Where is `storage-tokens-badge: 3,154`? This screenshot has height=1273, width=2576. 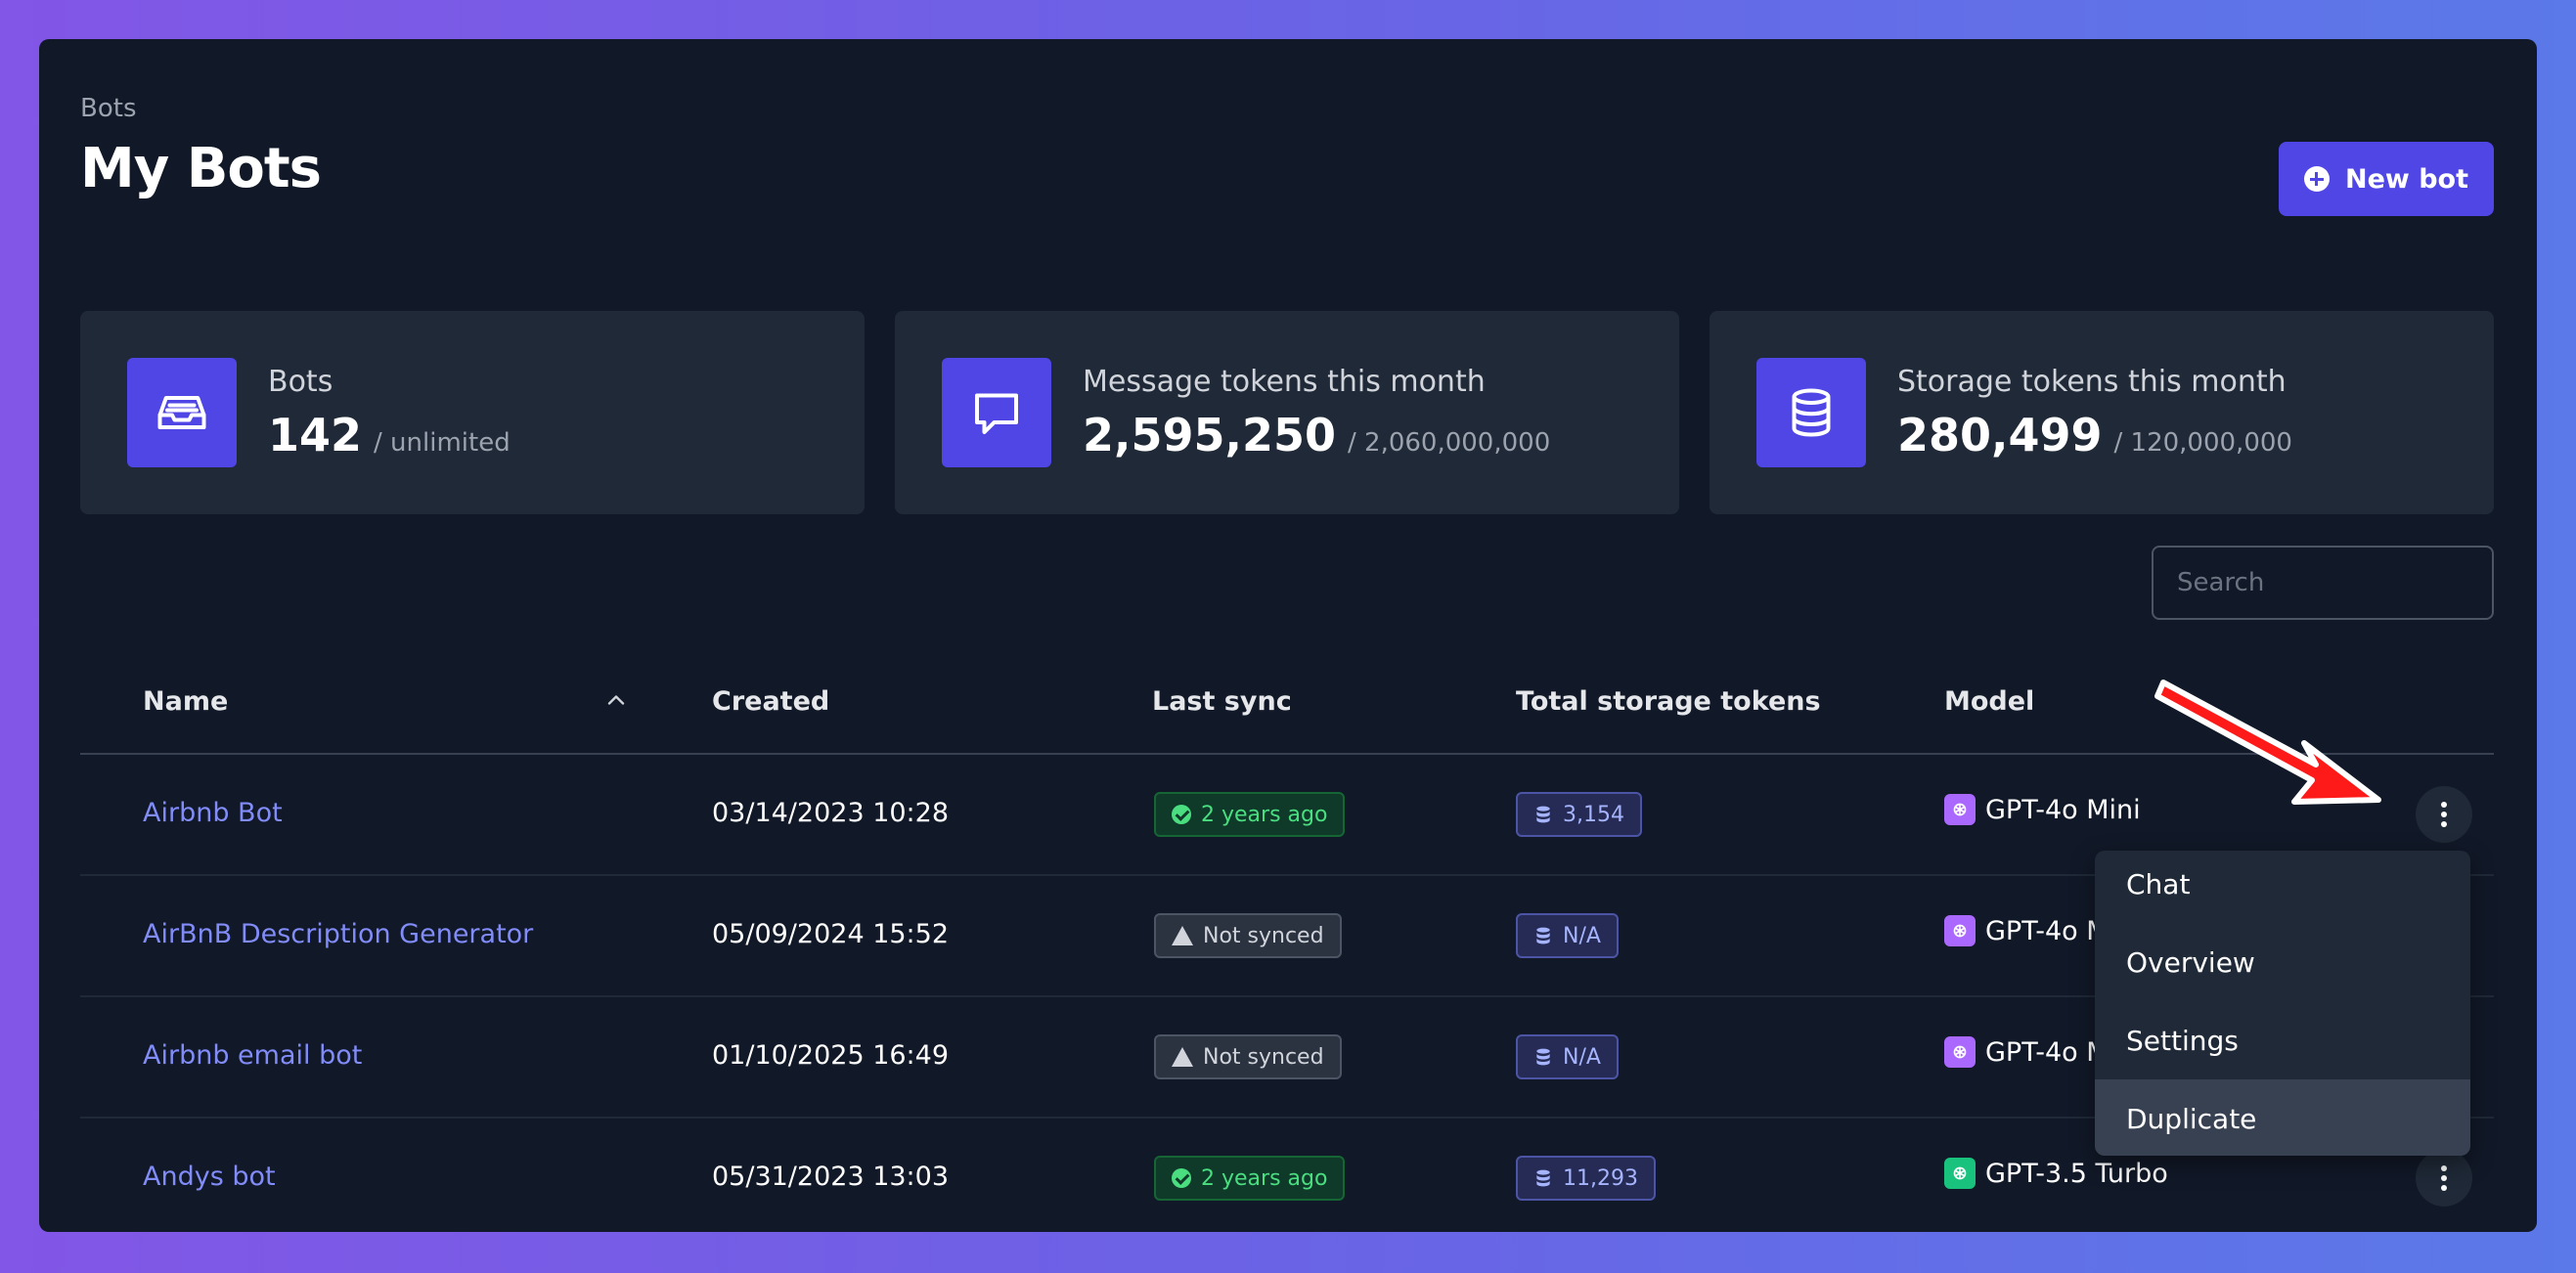
storage-tokens-badge: 3,154 is located at coordinates (1579, 815).